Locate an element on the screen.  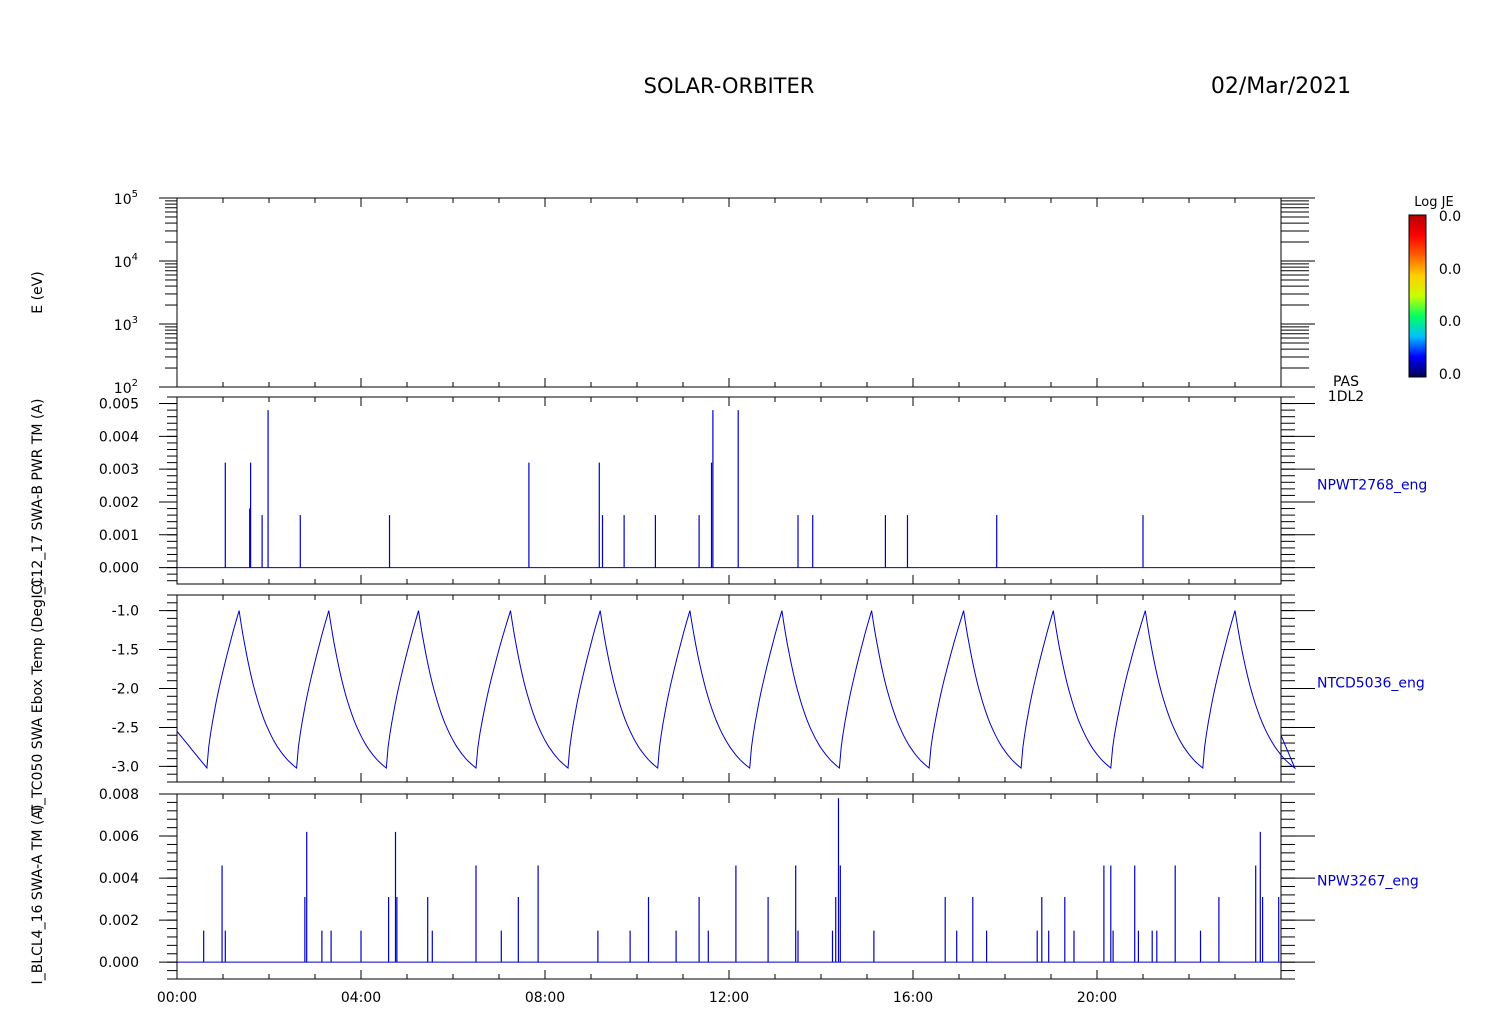
x-tick-label: 12:00 is located at coordinates (729, 998).